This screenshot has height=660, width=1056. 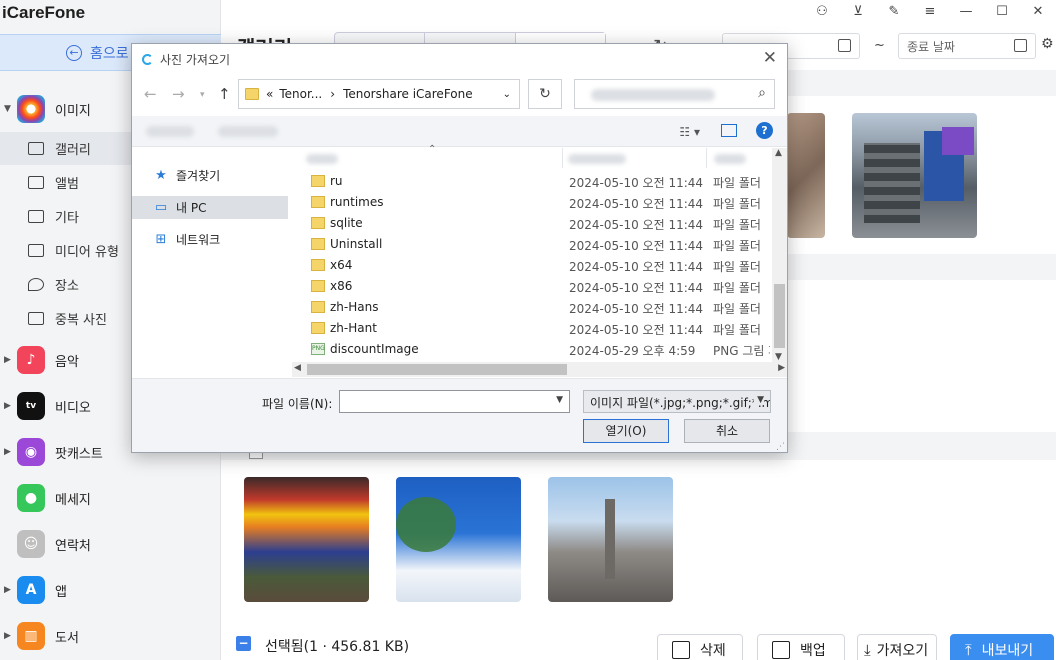 I want to click on vertical-scrollbar: ▲ ▼, so click(x=779, y=255).